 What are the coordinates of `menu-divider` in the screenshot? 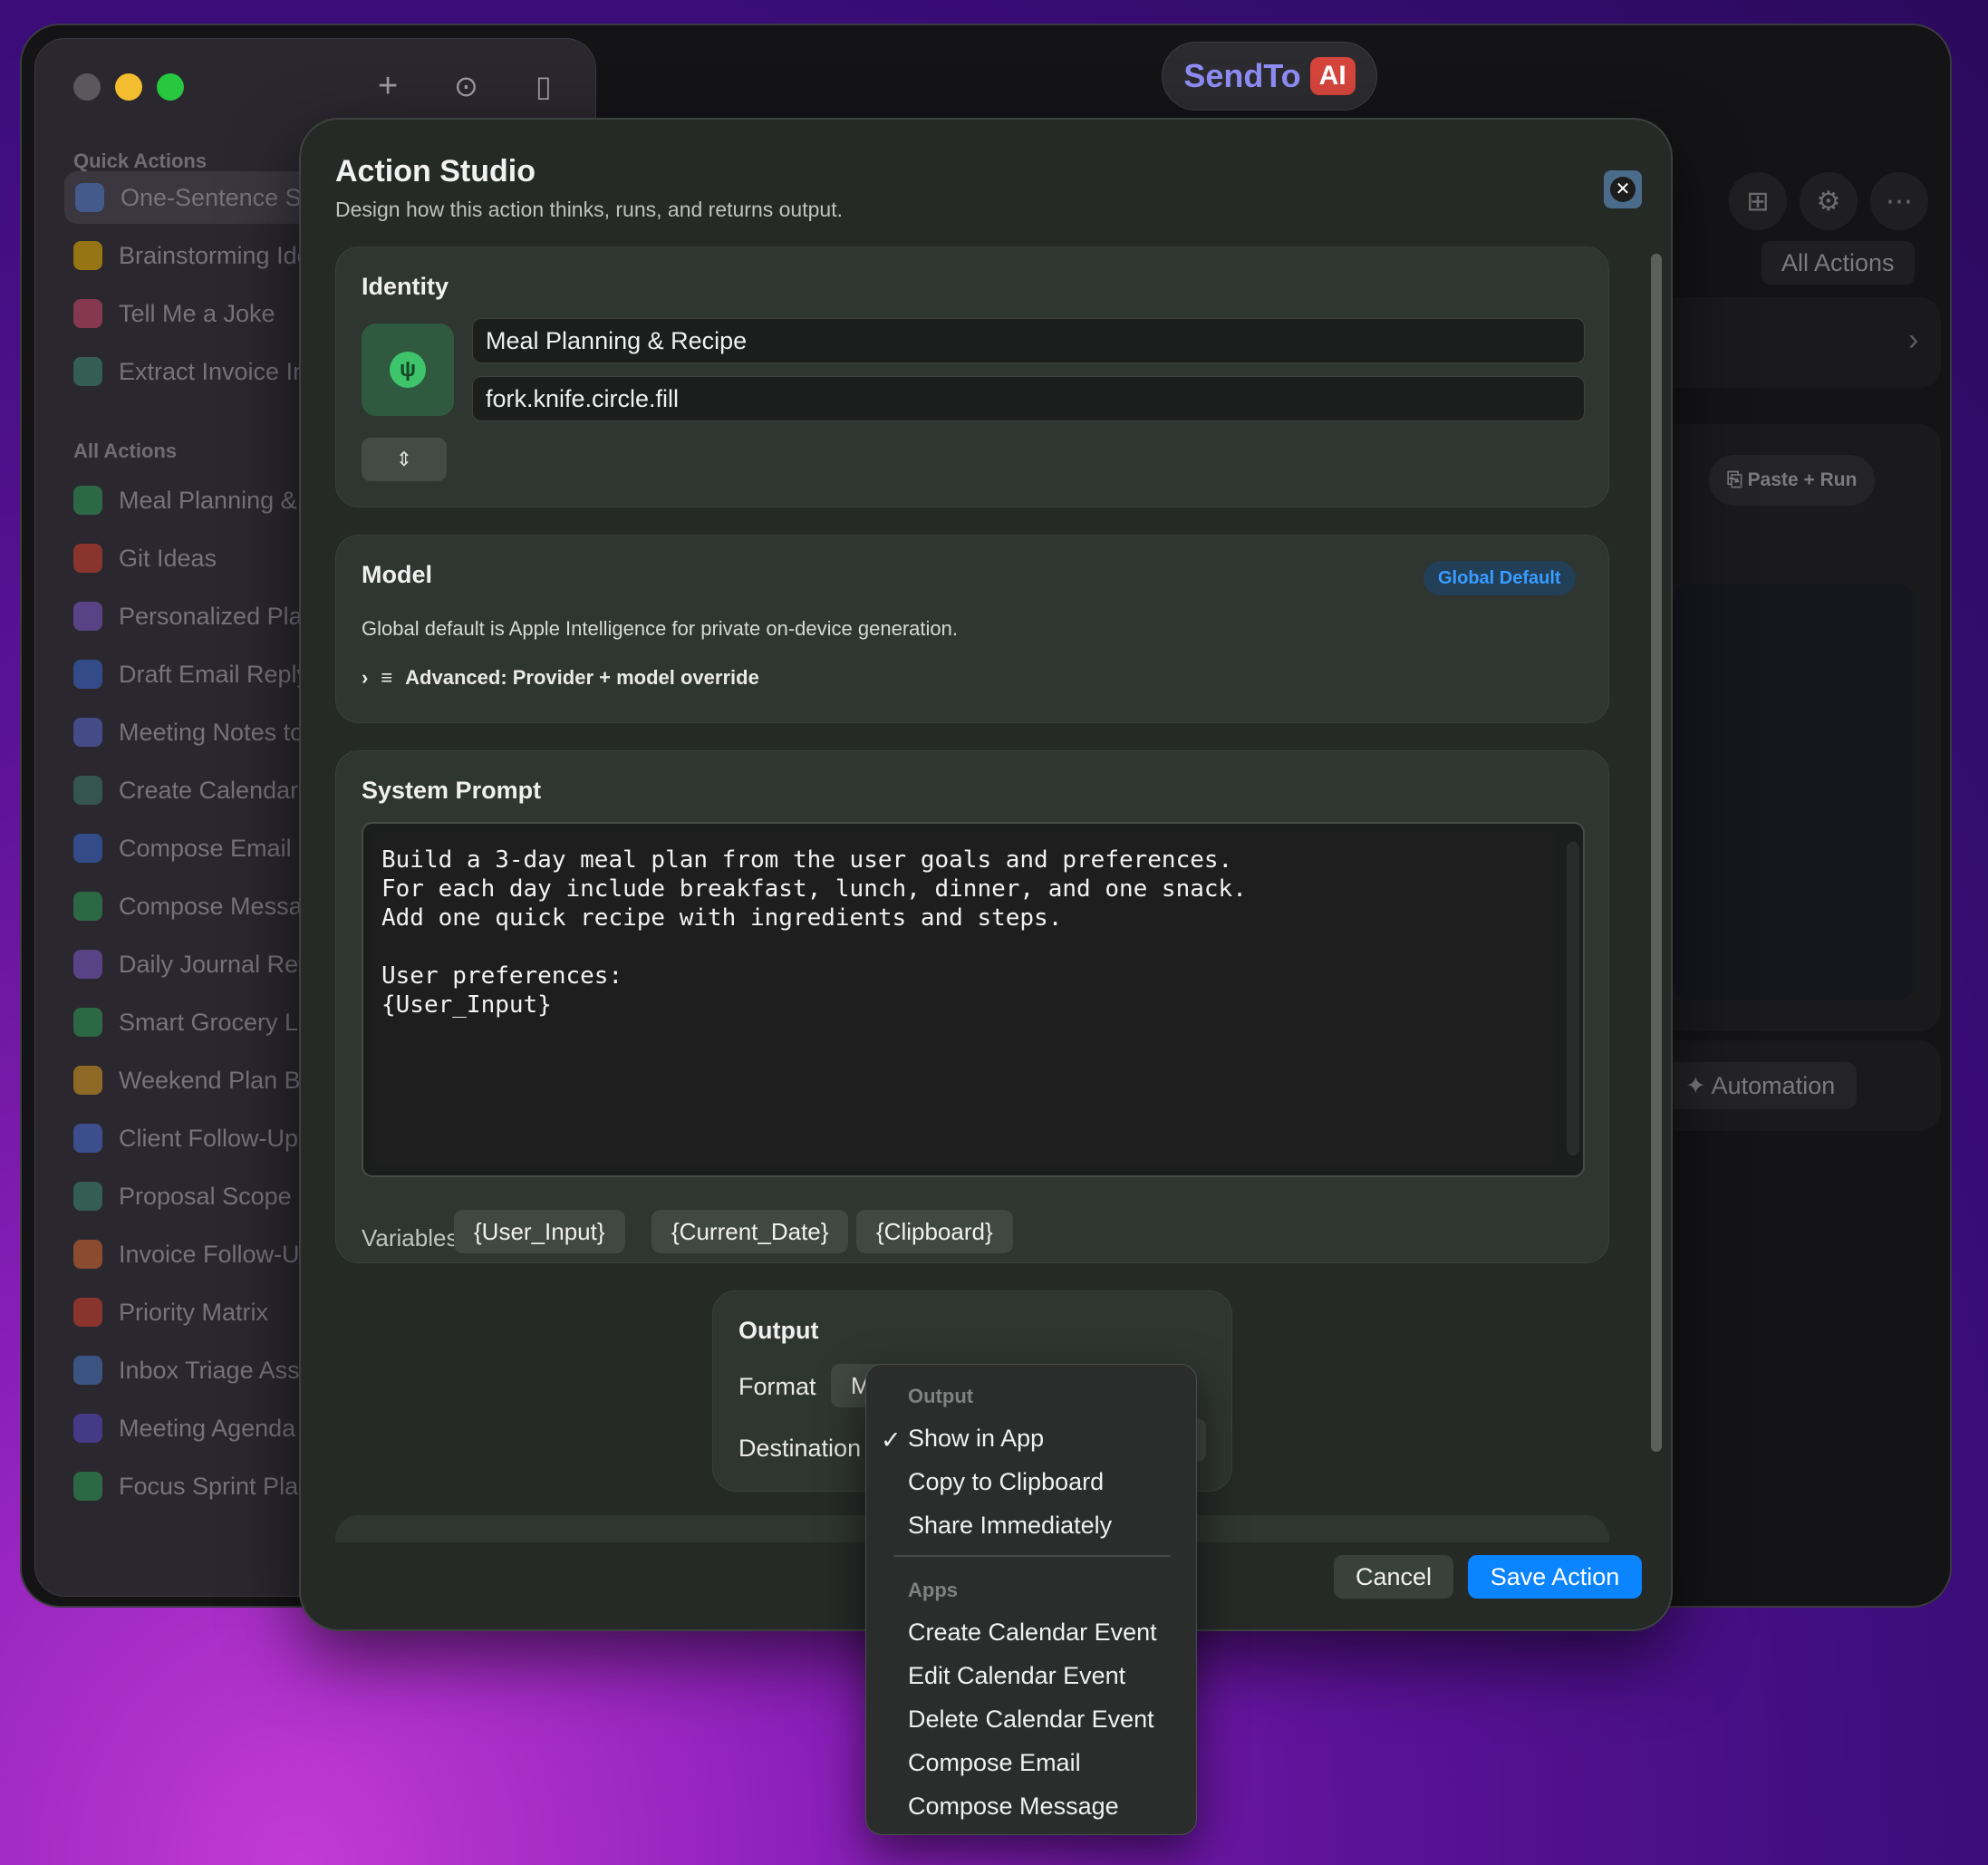 It's located at (1032, 1556).